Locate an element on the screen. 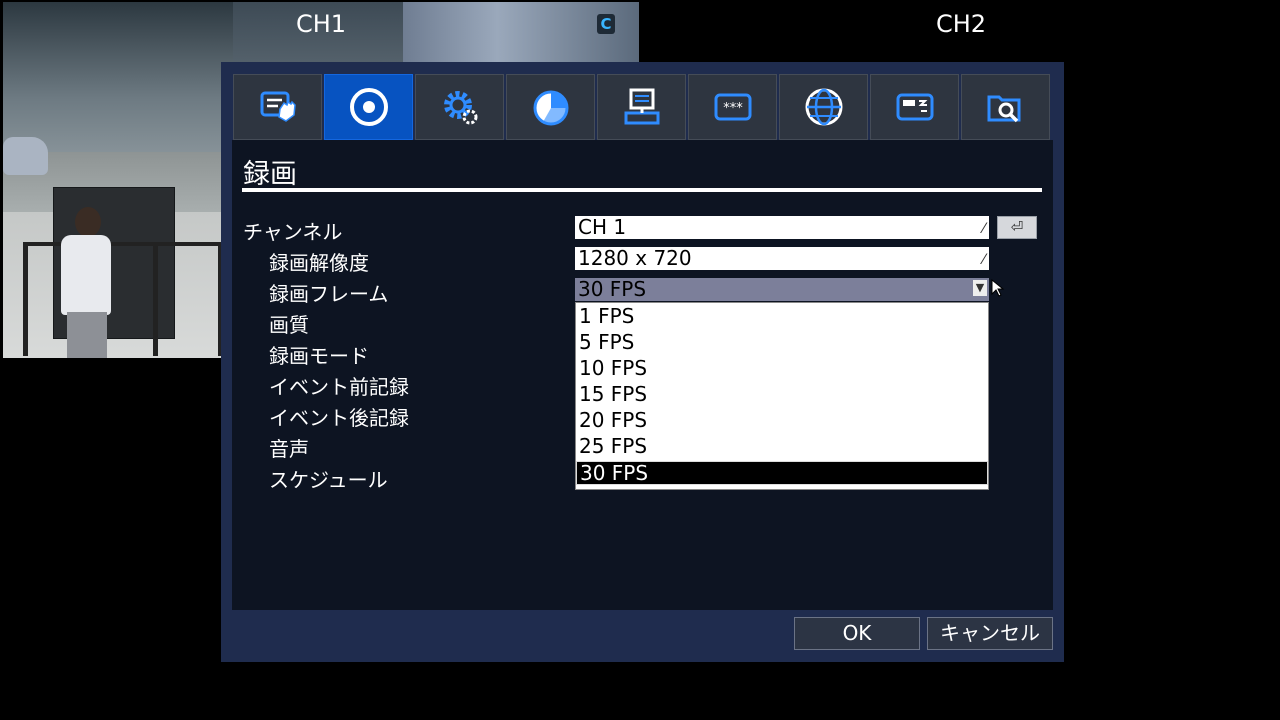  resolution-value: 1280 x 720 is located at coordinates (635, 258).